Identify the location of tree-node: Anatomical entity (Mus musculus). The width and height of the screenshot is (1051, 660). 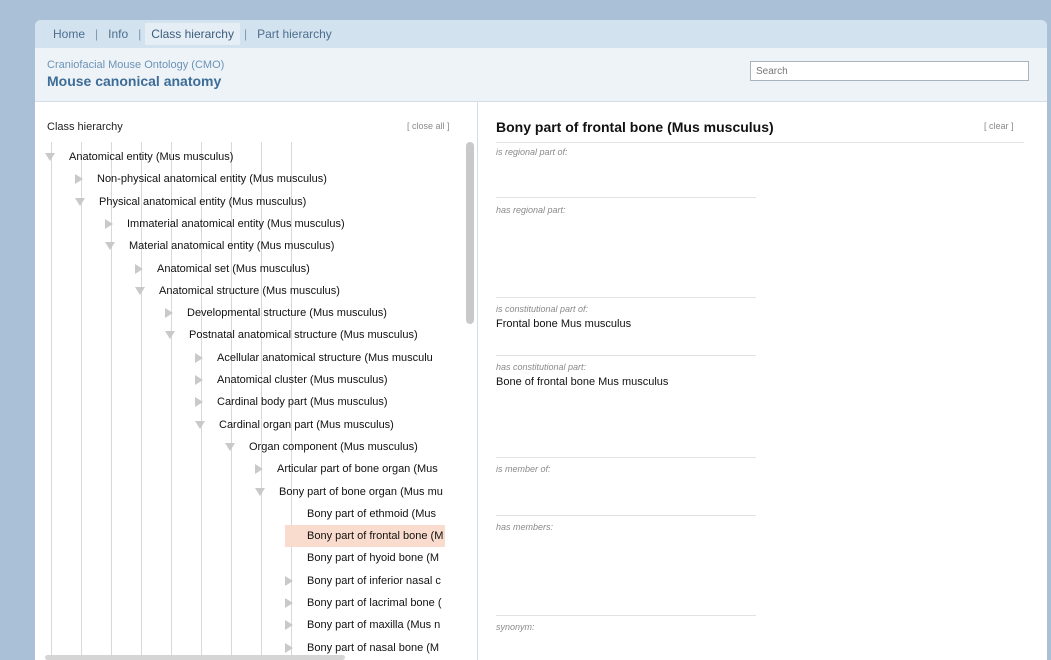
(139, 157).